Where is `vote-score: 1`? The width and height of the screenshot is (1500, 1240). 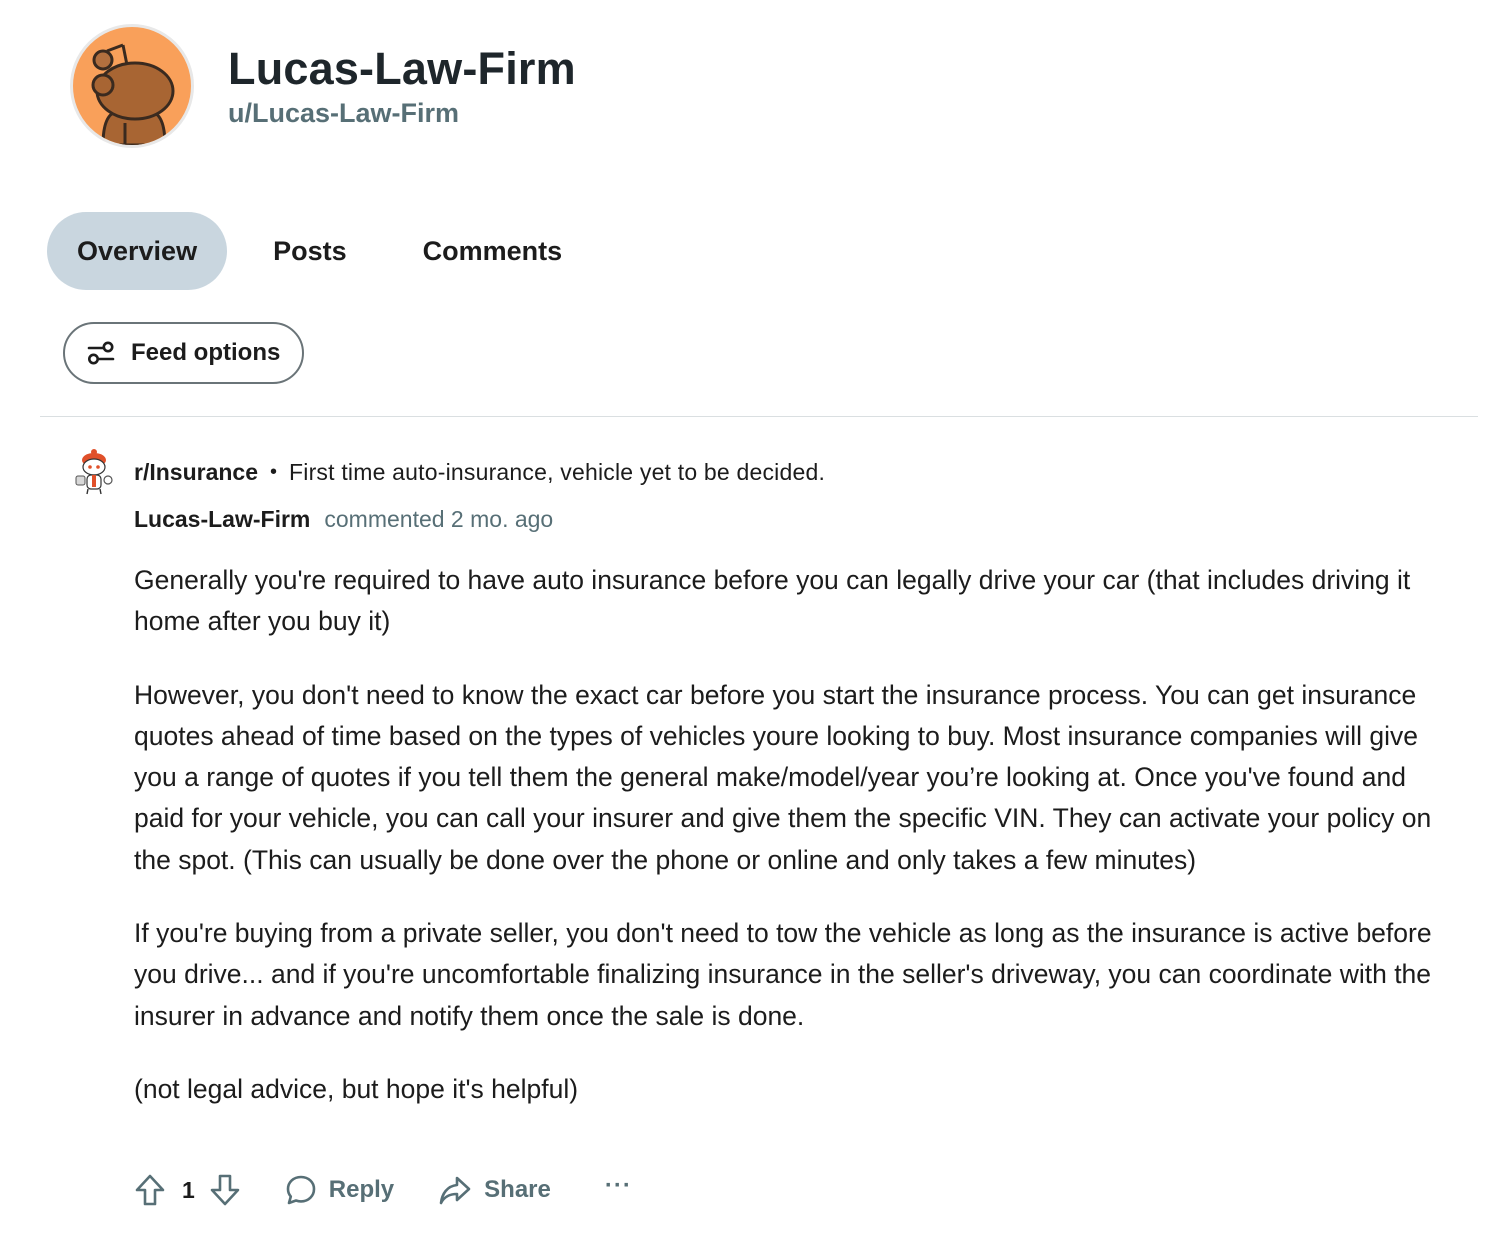 vote-score: 1 is located at coordinates (188, 1189).